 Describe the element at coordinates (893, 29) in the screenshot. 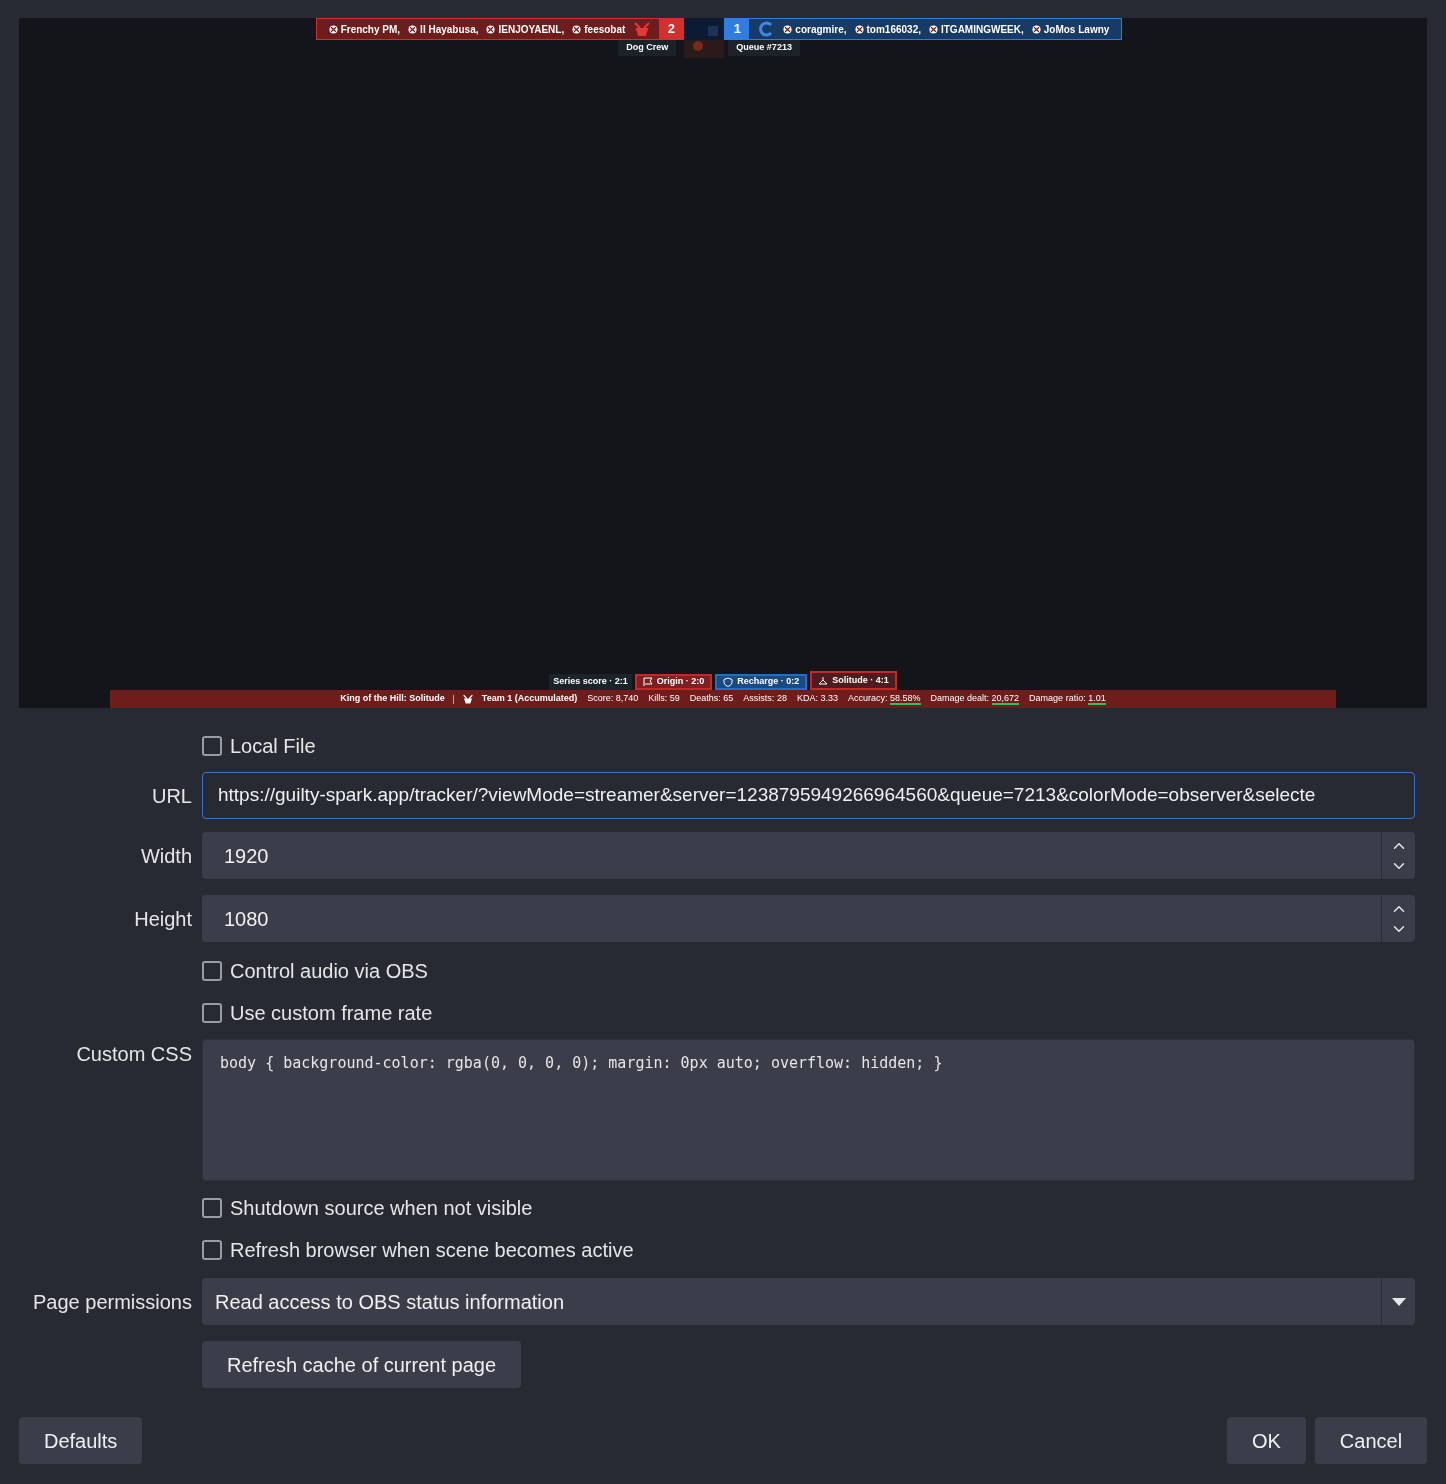

I see `player-name: tom166032,` at that location.